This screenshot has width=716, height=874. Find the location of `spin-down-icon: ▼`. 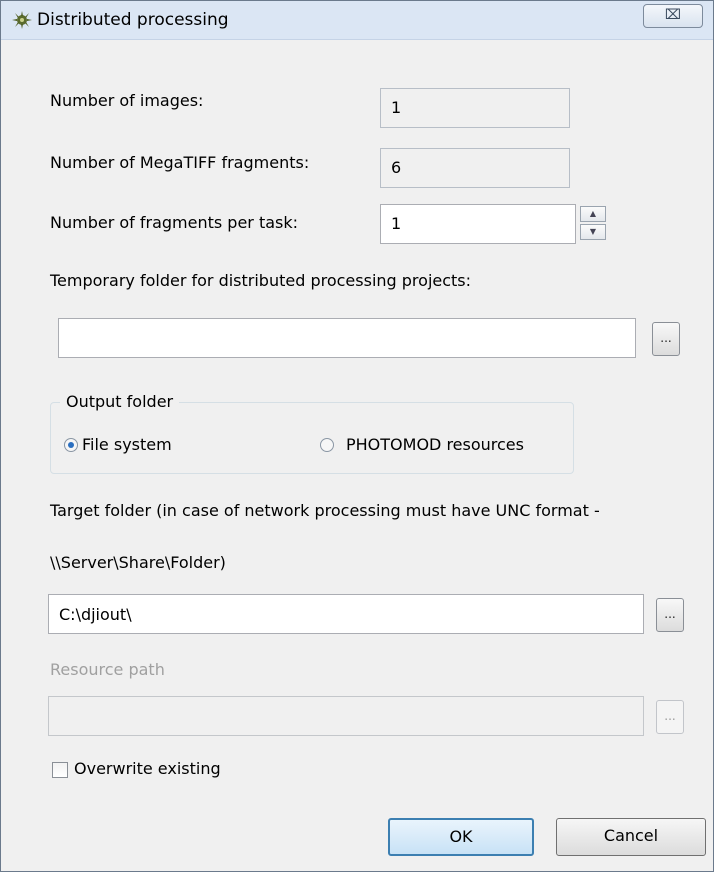

spin-down-icon: ▼ is located at coordinates (593, 232).